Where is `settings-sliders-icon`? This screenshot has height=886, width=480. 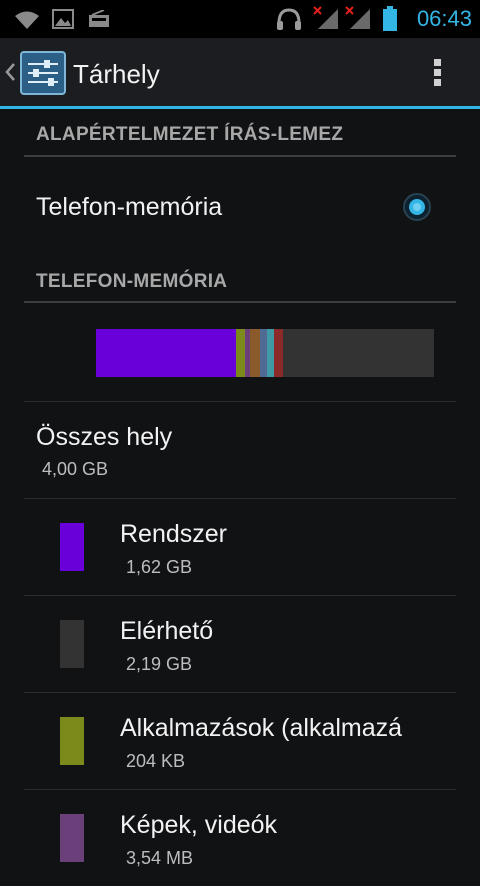 settings-sliders-icon is located at coordinates (43, 73).